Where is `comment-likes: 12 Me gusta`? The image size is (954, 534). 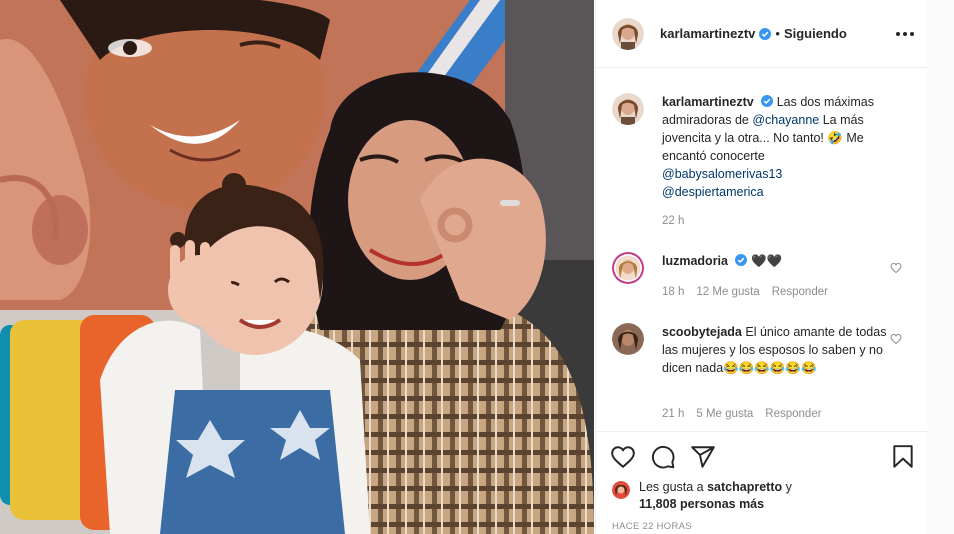 comment-likes: 12 Me gusta is located at coordinates (727, 292).